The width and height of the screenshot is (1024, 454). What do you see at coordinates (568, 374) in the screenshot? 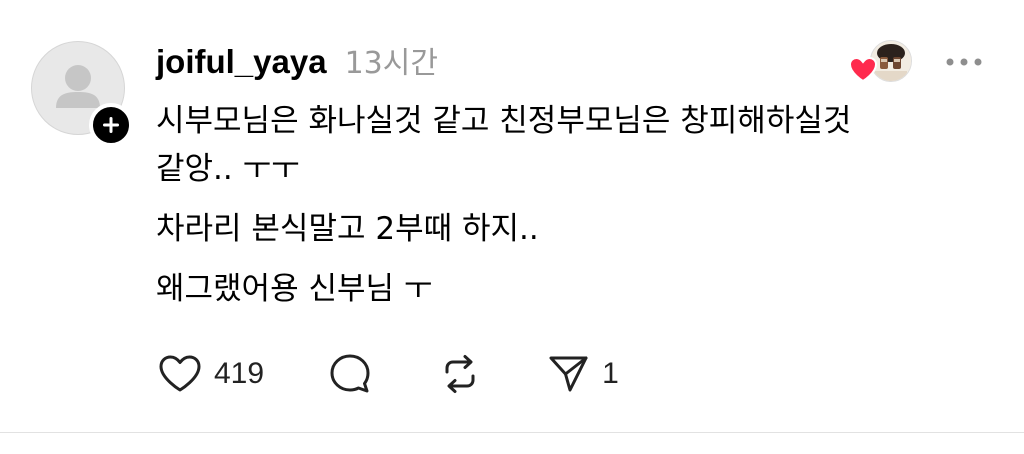
I see `send-icon` at bounding box center [568, 374].